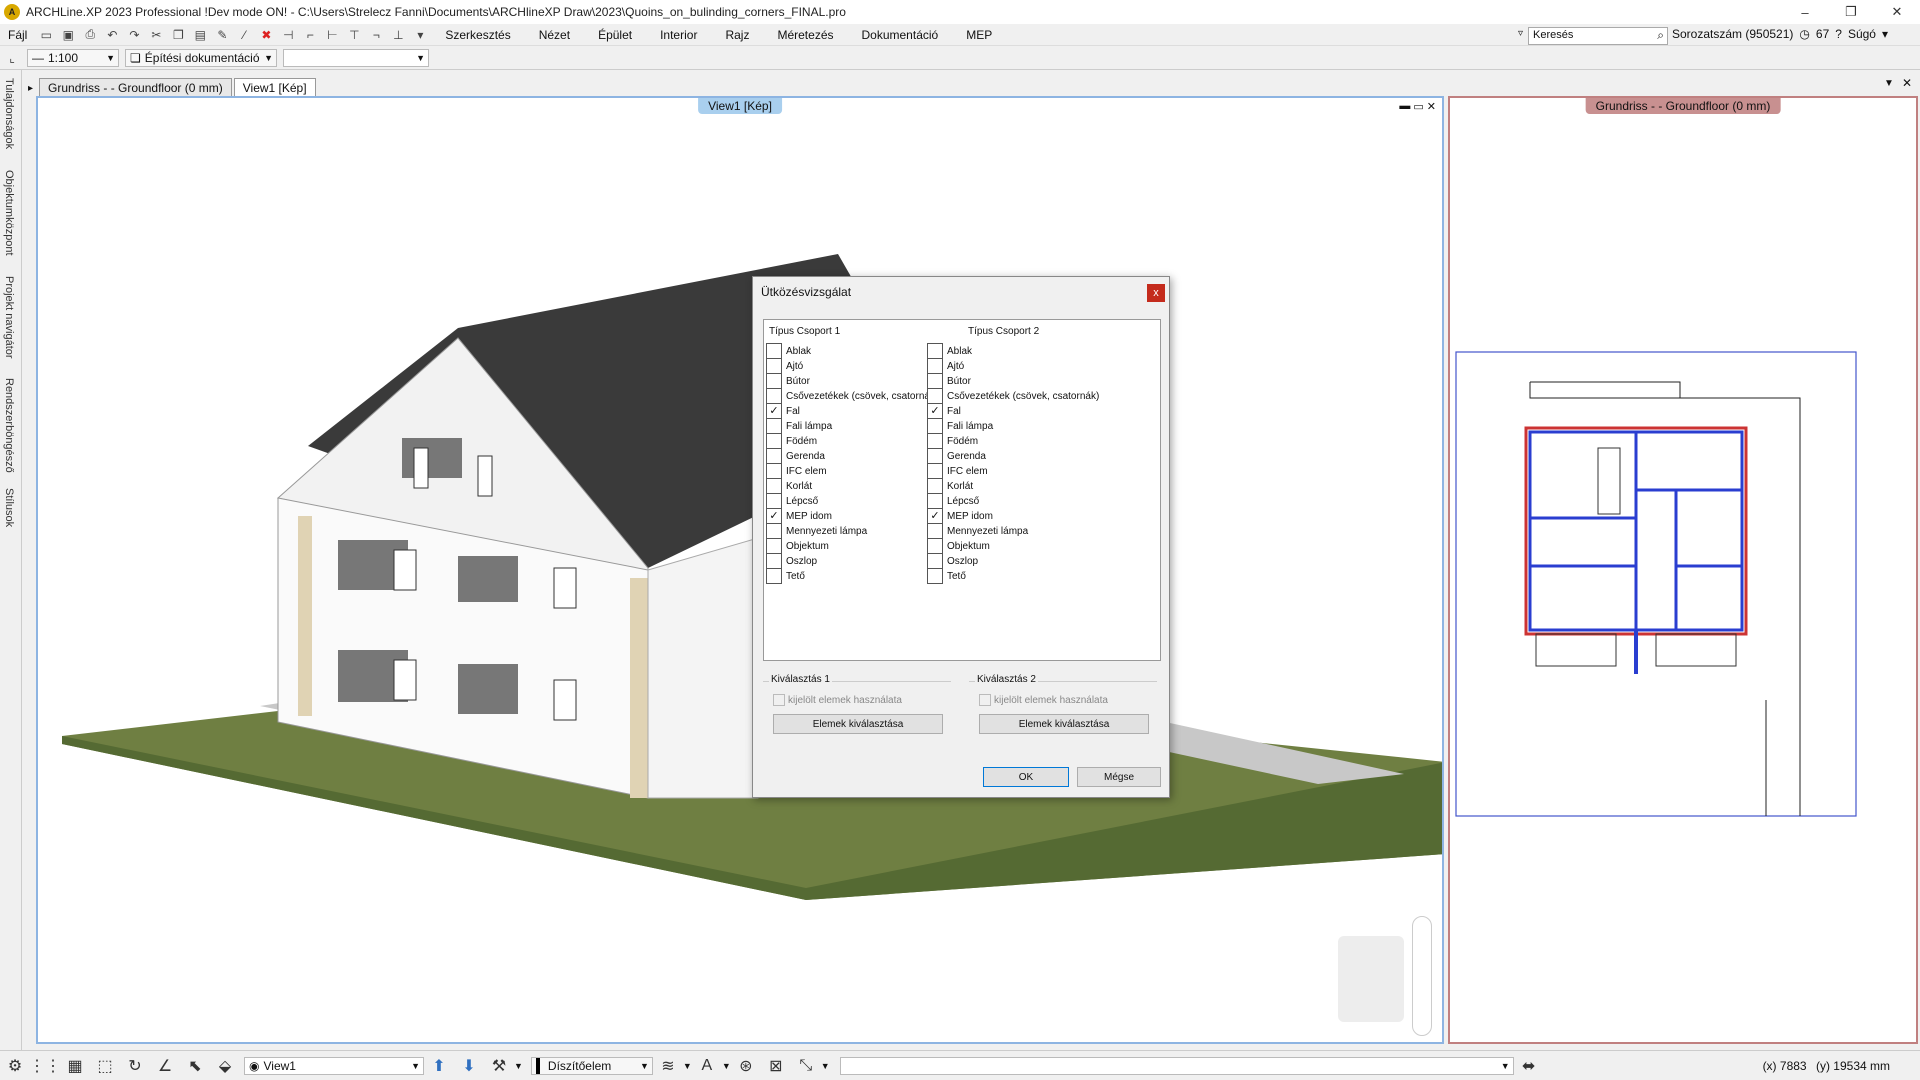 The image size is (1920, 1080). Describe the element at coordinates (9, 113) in the screenshot. I see `tab-properties: Tulajdonságok` at that location.